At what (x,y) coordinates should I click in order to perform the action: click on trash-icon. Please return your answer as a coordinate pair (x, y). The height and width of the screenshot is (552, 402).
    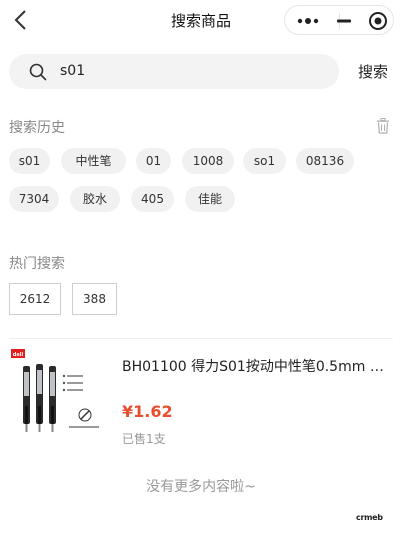
    Looking at the image, I should click on (383, 126).